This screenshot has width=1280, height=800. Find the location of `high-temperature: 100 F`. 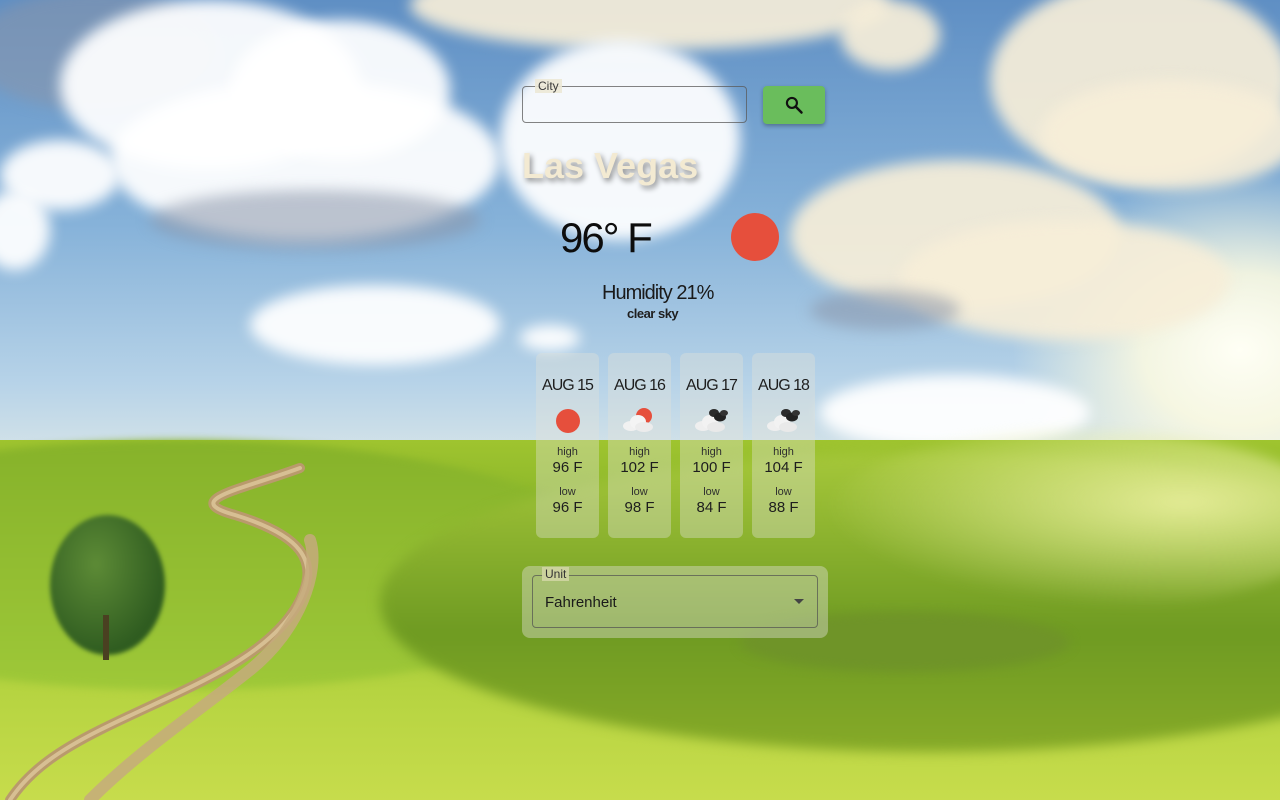

high-temperature: 100 F is located at coordinates (711, 467).